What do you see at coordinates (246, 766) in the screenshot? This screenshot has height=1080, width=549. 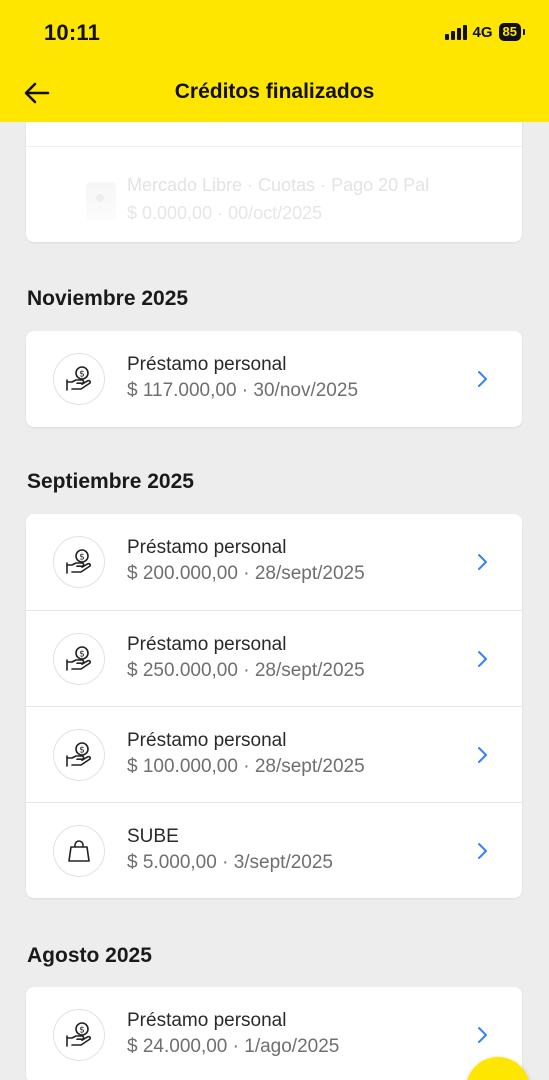 I see `credit-subtitle: $ 100.000,00 · 28/sept/2025` at bounding box center [246, 766].